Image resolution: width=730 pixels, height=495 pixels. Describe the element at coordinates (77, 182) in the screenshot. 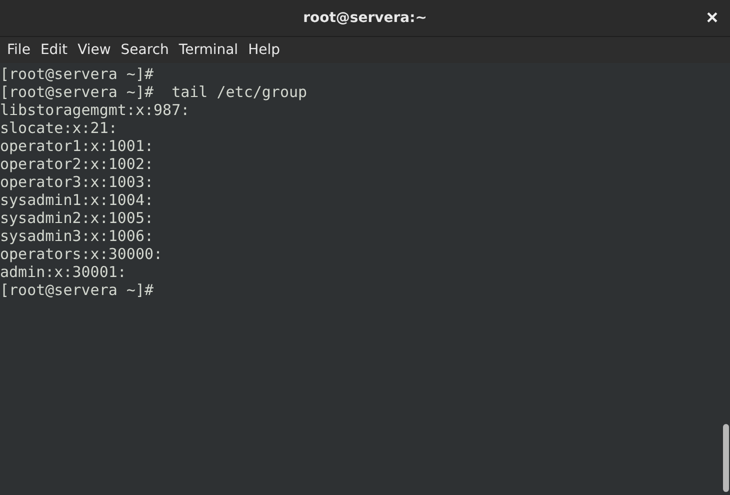

I see `terminal-line: operator3:x:1003:` at that location.